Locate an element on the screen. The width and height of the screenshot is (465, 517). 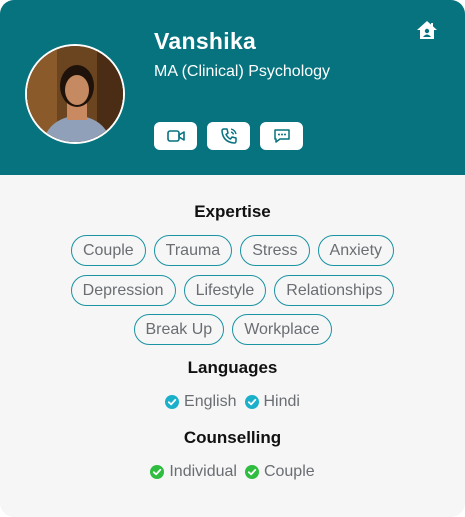
language-item: English is located at coordinates (201, 402).